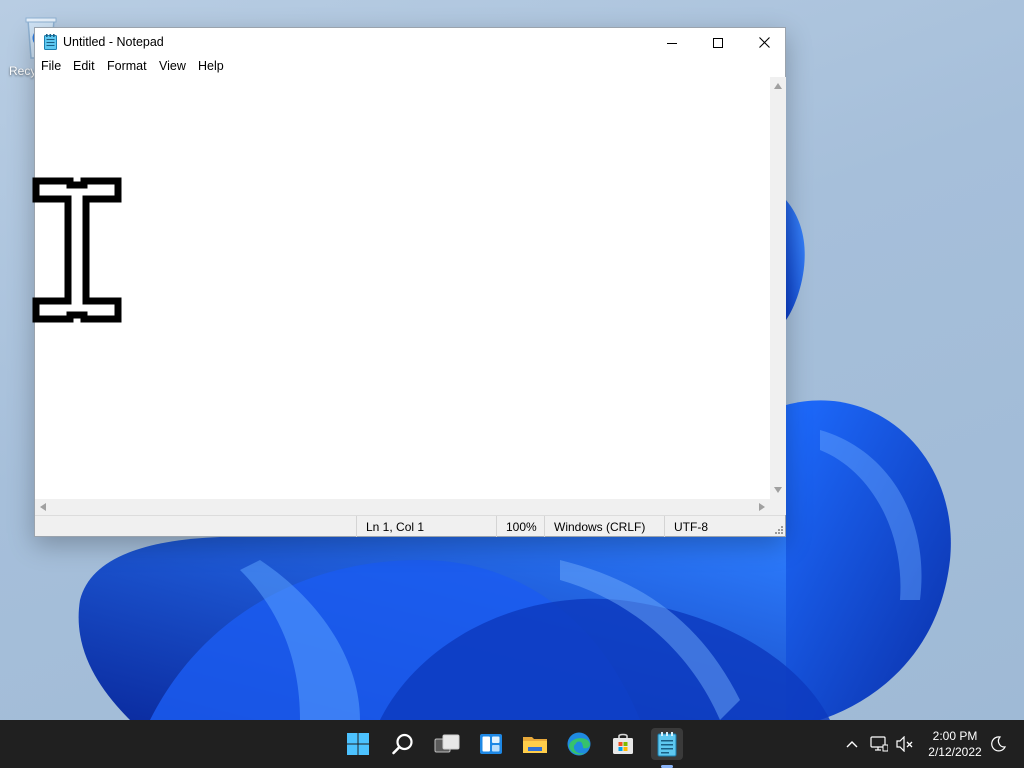  I want to click on status-cursor-position: Ln 1, Col 1, so click(426, 526).